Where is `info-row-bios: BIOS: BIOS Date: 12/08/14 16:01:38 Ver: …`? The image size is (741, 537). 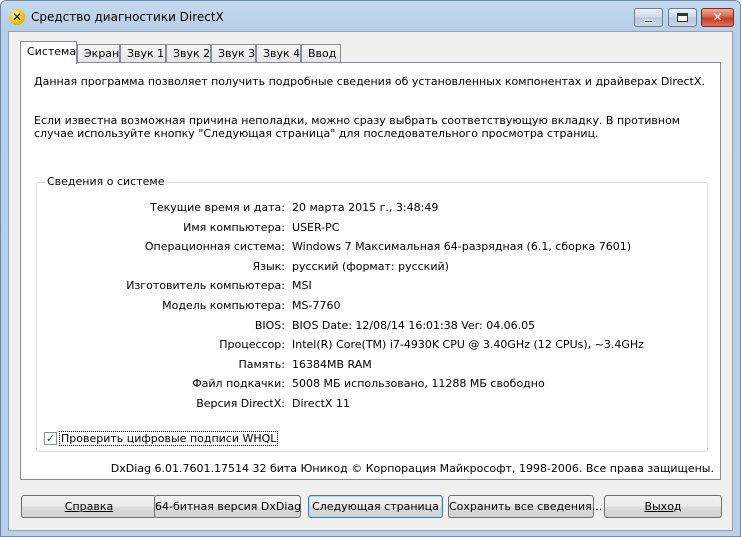
info-row-bios: BIOS: BIOS Date: 12/08/14 16:01:38 Ver: … is located at coordinates (372, 327).